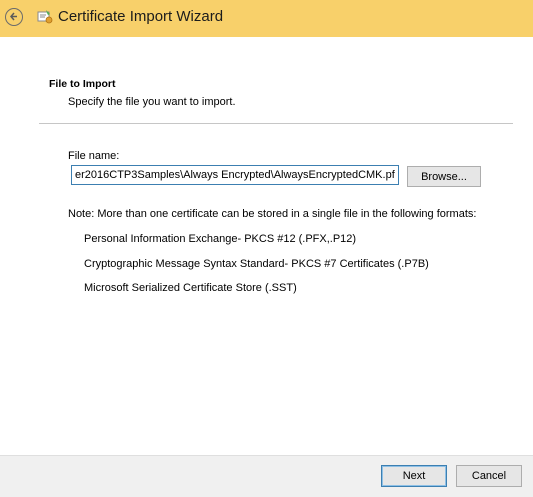  Describe the element at coordinates (266, 18) in the screenshot. I see `title-bar: Certificate Import Wizard` at that location.